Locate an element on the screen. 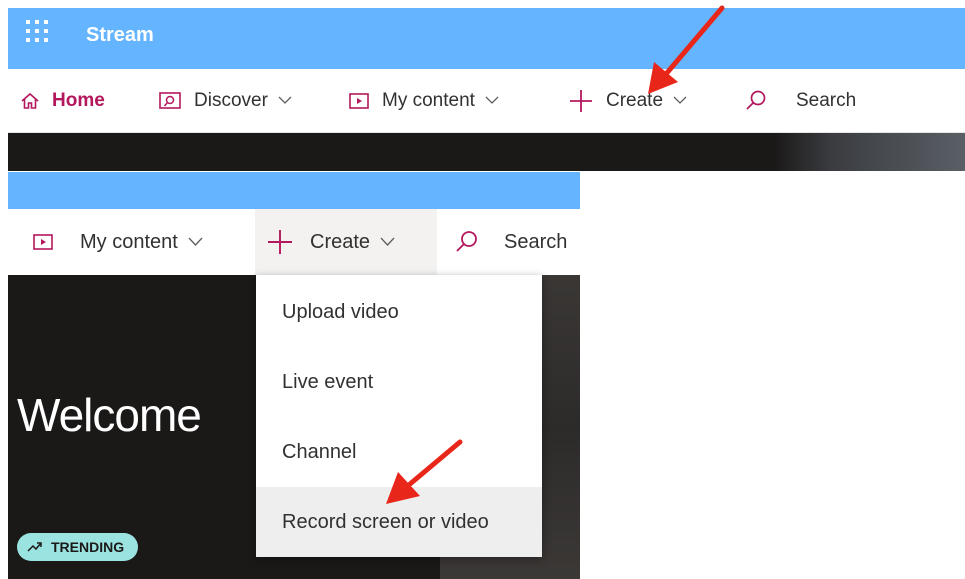 This screenshot has height=579, width=965. trending-label: TRENDING is located at coordinates (88, 547).